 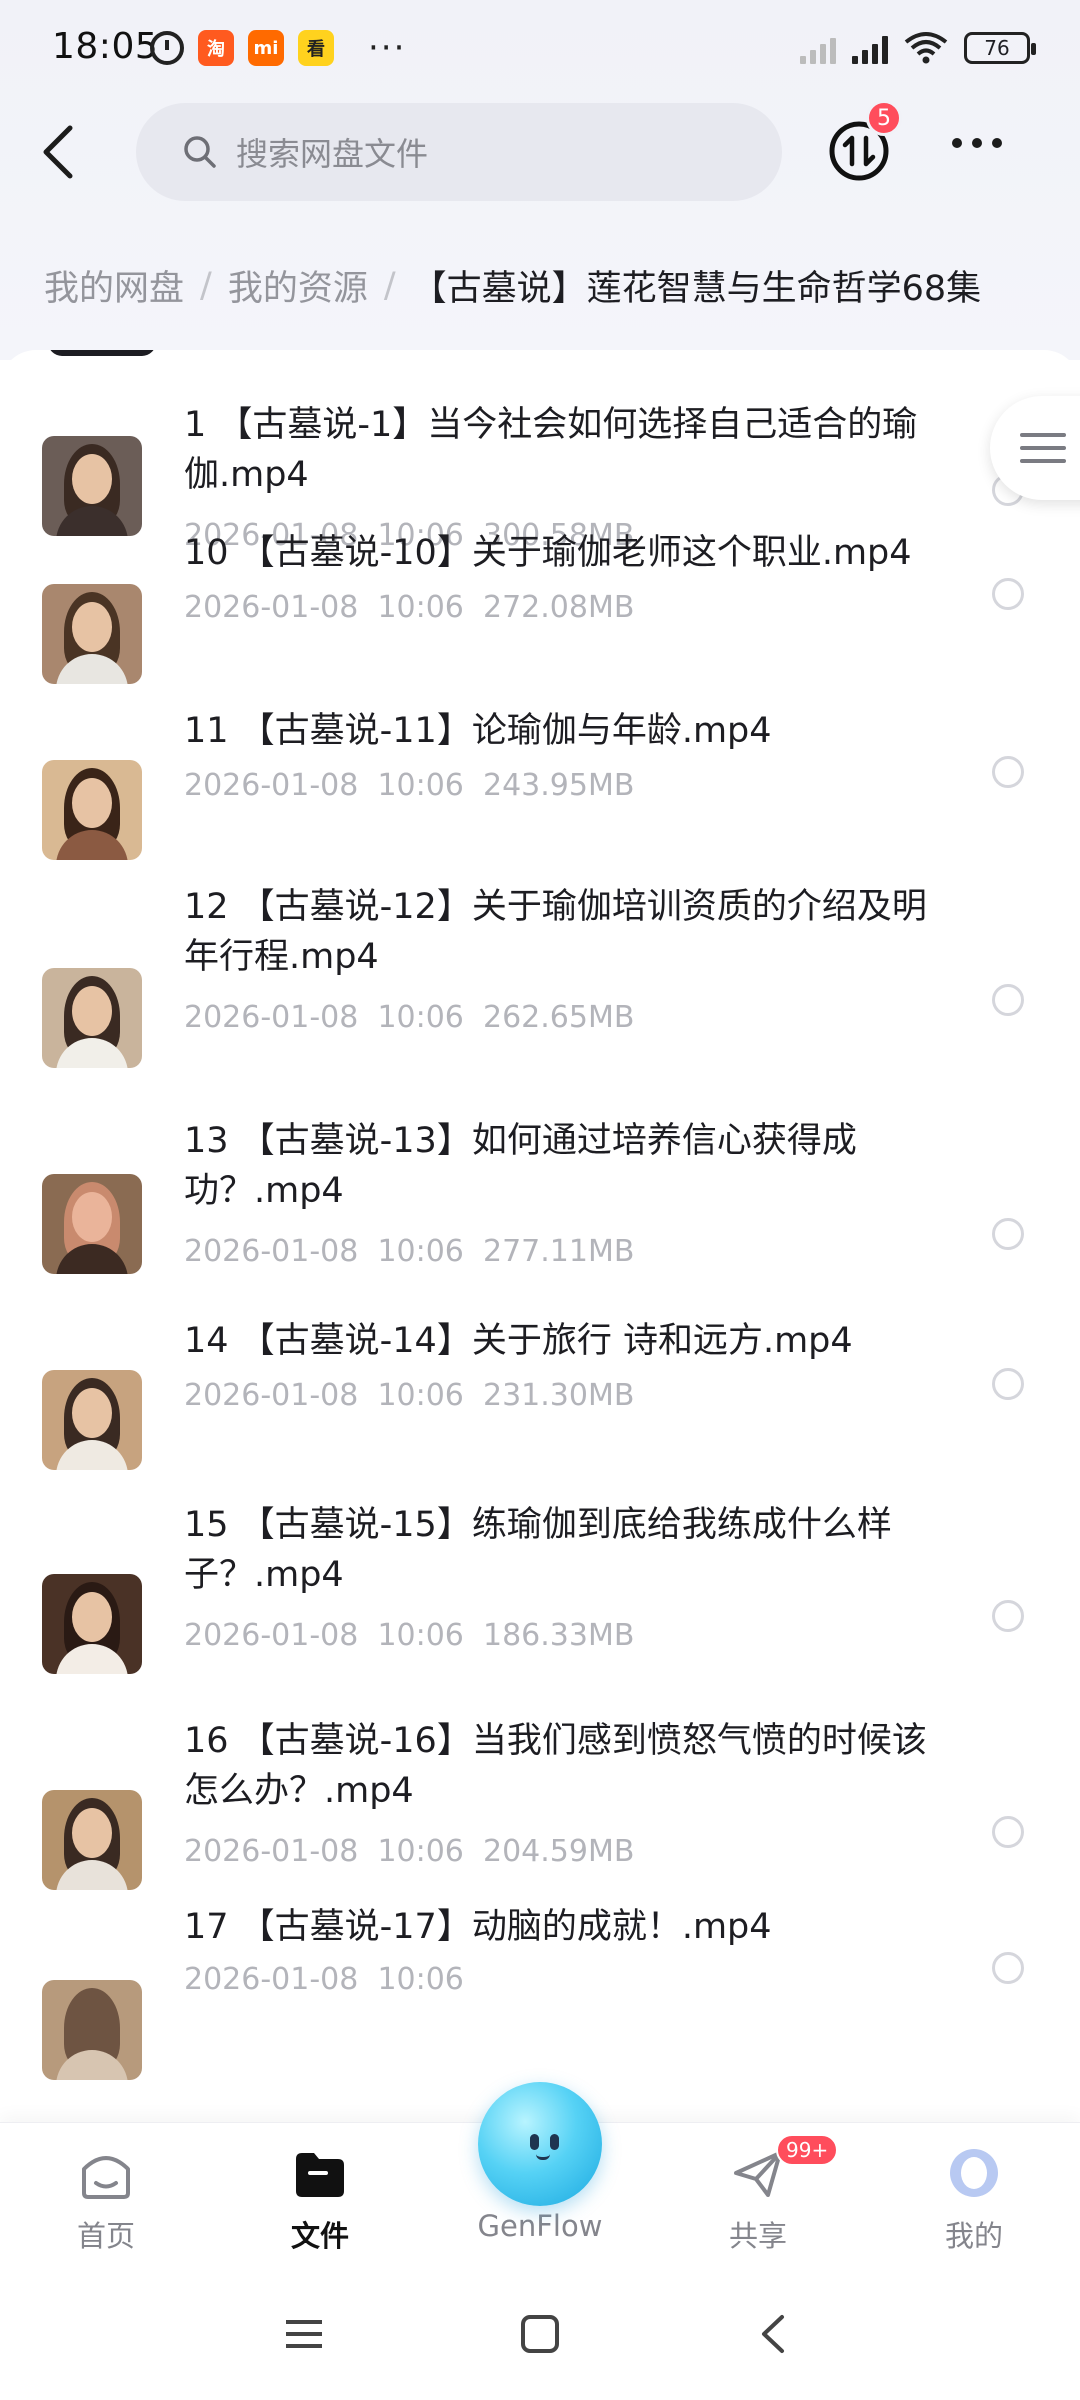 I want to click on file-meta: 2026-01-08 10:06 231.30MB, so click(x=409, y=1395).